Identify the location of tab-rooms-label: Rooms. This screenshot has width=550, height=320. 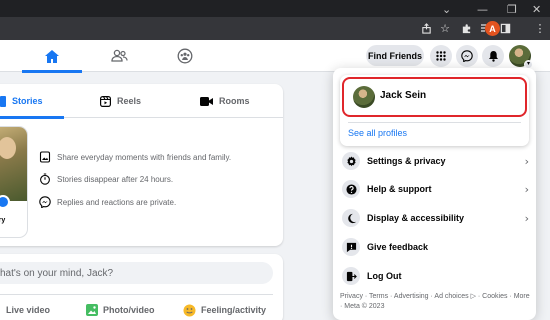
(234, 101).